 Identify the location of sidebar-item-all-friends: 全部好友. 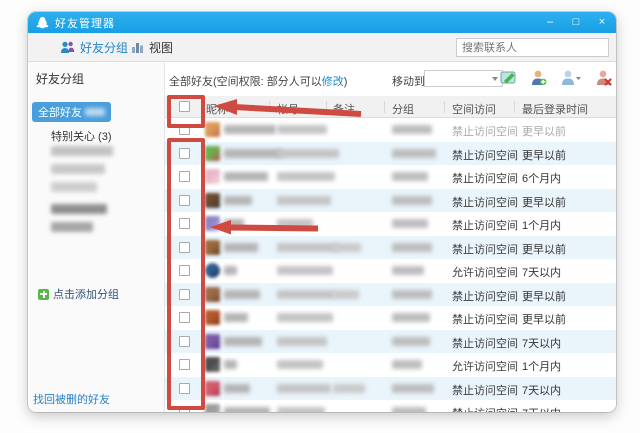
(71, 112).